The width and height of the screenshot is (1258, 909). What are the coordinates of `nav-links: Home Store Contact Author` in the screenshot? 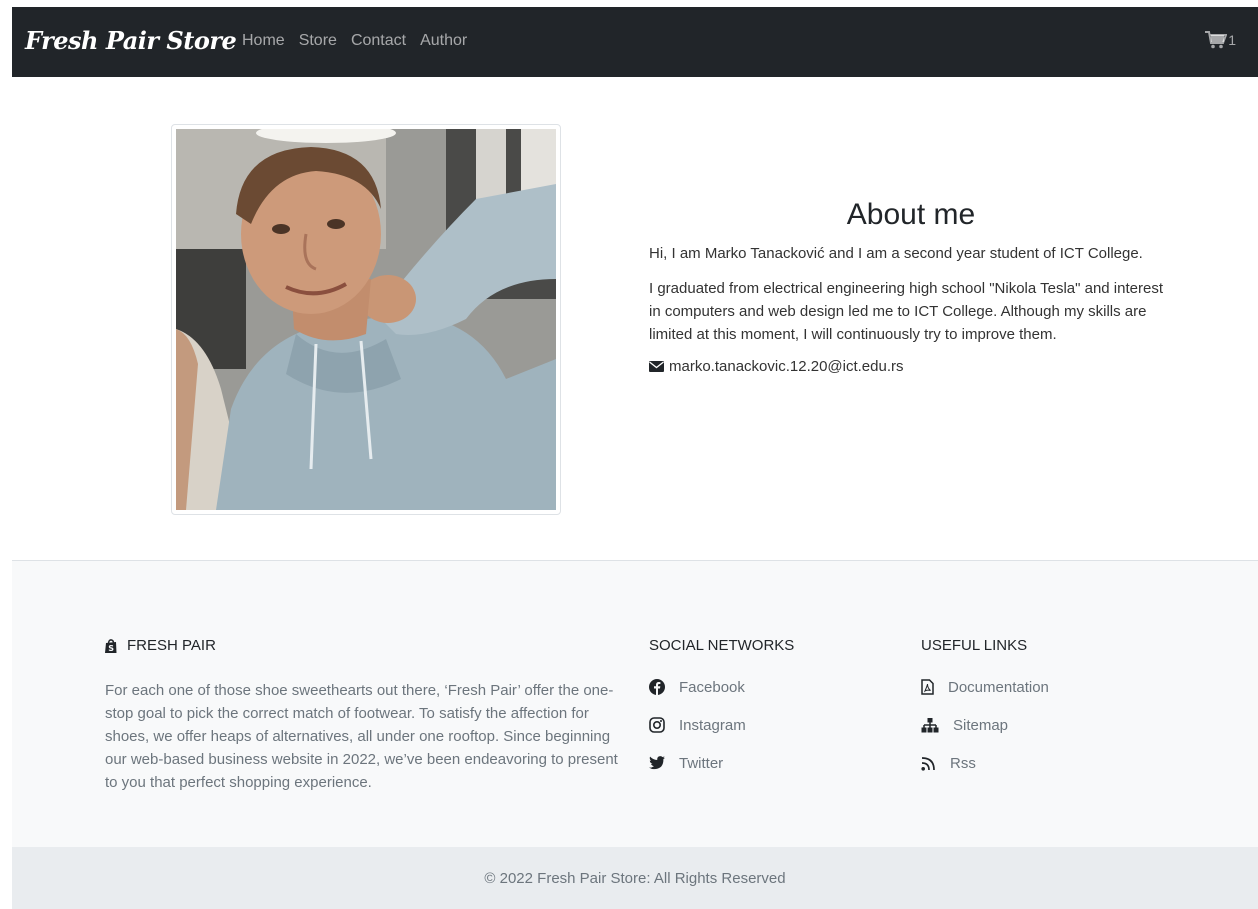 It's located at (354, 41).